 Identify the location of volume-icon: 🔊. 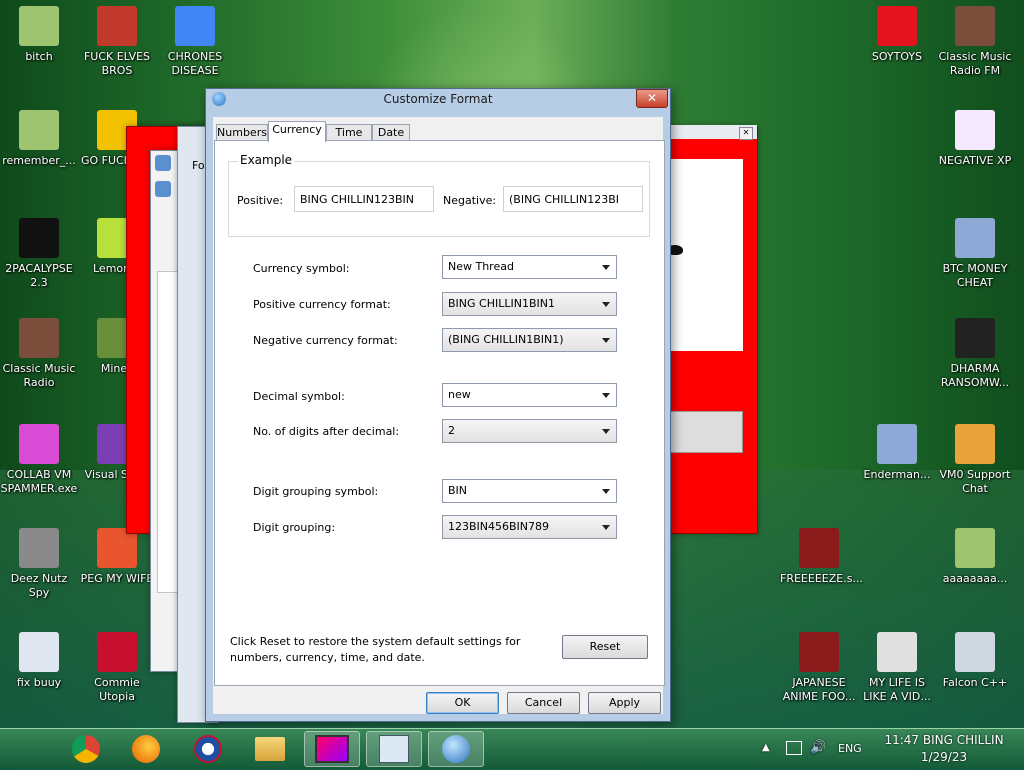
(818, 747).